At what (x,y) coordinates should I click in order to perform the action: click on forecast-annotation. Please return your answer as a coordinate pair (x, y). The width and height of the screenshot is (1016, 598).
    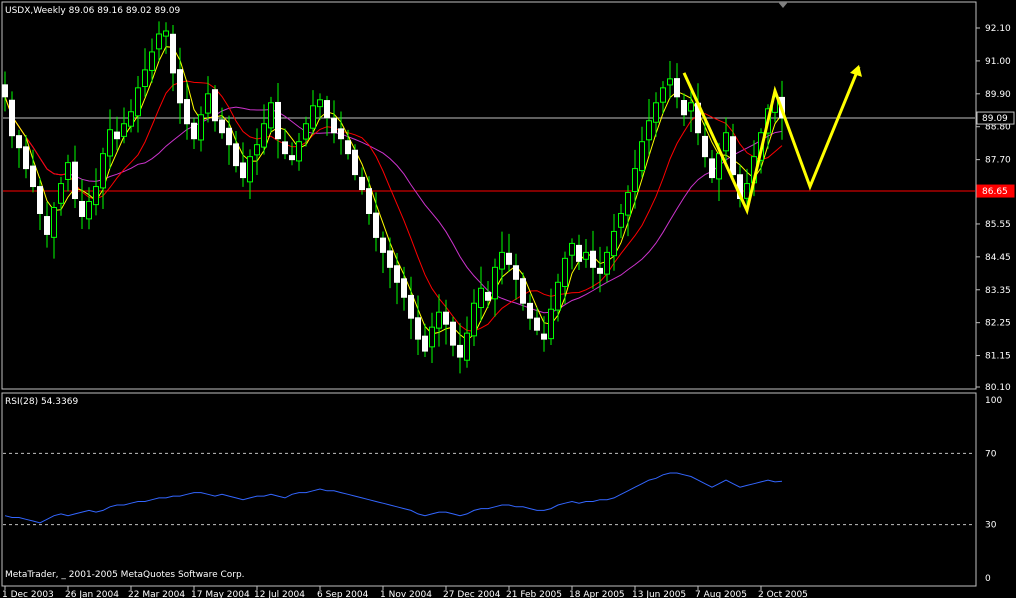
    Looking at the image, I should click on (772, 140).